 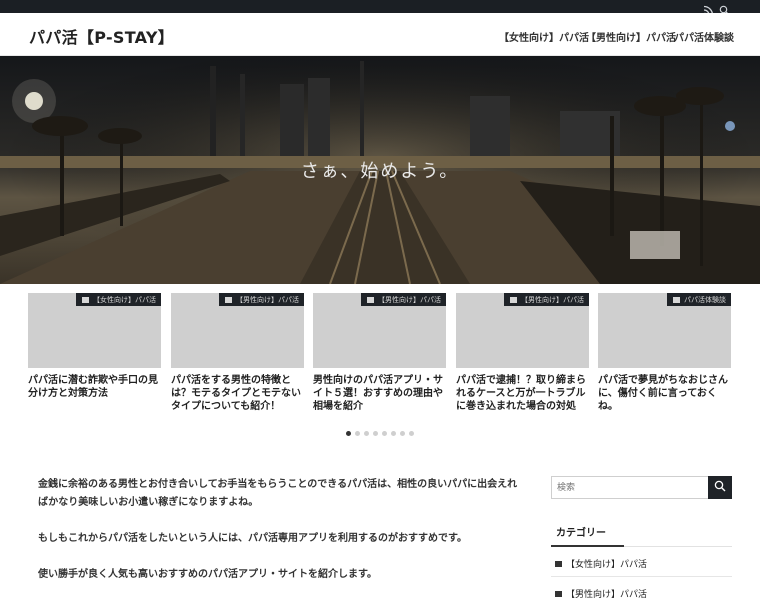 I want to click on main-nav: 【女性向け】パパ活 【男性向け】パパ活 パパ活体験談, so click(x=380, y=37).